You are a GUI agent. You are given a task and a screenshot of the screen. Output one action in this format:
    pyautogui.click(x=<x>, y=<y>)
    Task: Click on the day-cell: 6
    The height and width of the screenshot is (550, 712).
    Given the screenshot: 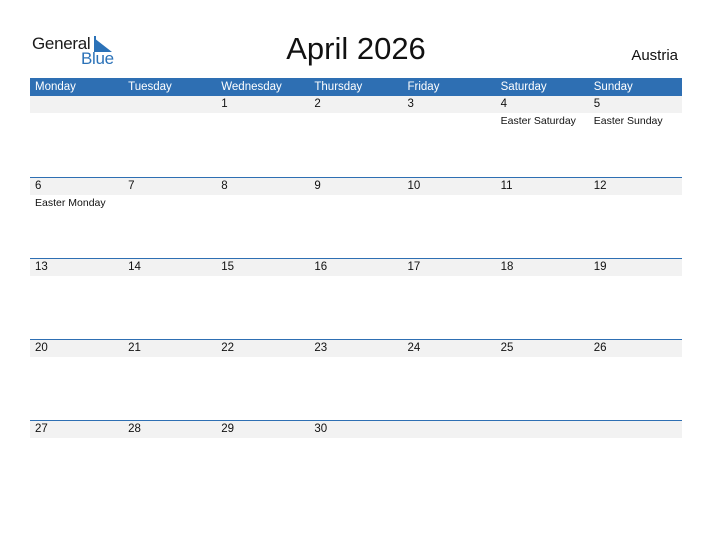 What is the action you would take?
    pyautogui.click(x=76, y=186)
    